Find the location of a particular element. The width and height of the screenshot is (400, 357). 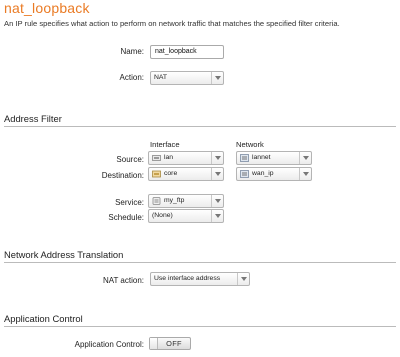

action-select-value: NAT is located at coordinates (161, 77).